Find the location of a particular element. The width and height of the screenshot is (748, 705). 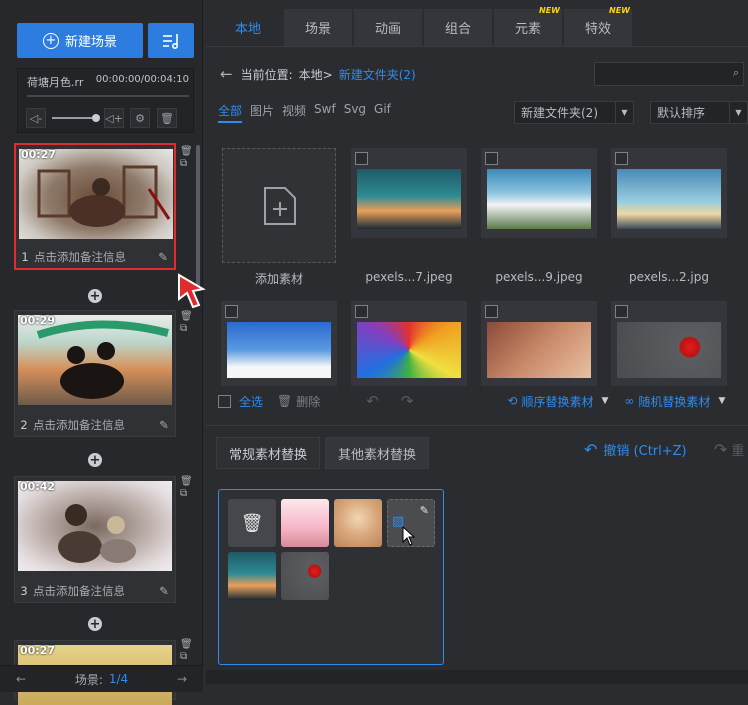

search-icon: ⌕ is located at coordinates (736, 73).